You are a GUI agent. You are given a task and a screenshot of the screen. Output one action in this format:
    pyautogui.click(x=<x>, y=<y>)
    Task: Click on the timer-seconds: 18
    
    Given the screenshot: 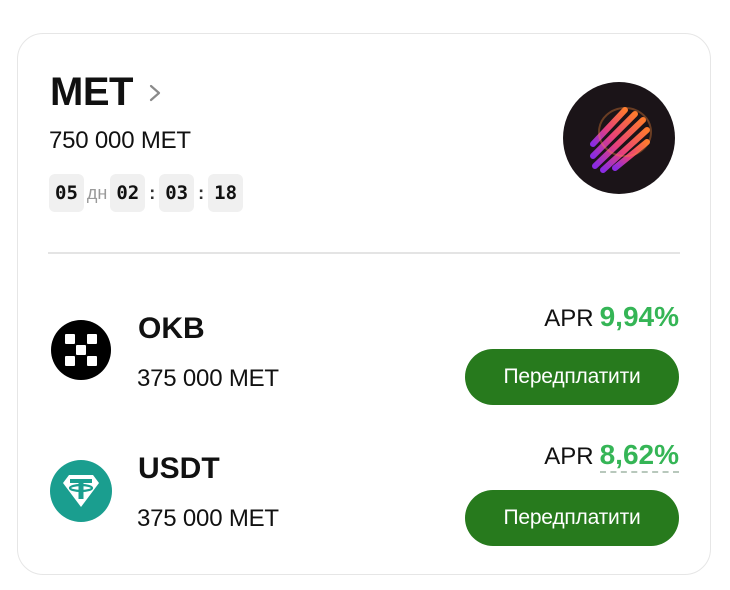 What is the action you would take?
    pyautogui.click(x=226, y=193)
    